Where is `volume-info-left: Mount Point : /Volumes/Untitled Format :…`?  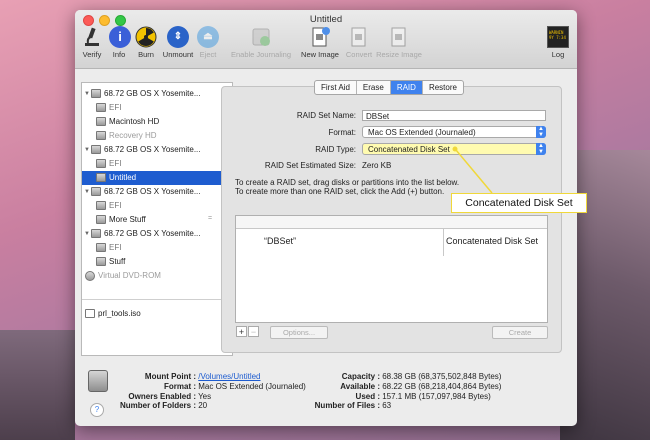 volume-info-left: Mount Point : /Volumes/Untitled Format :… is located at coordinates (212, 391).